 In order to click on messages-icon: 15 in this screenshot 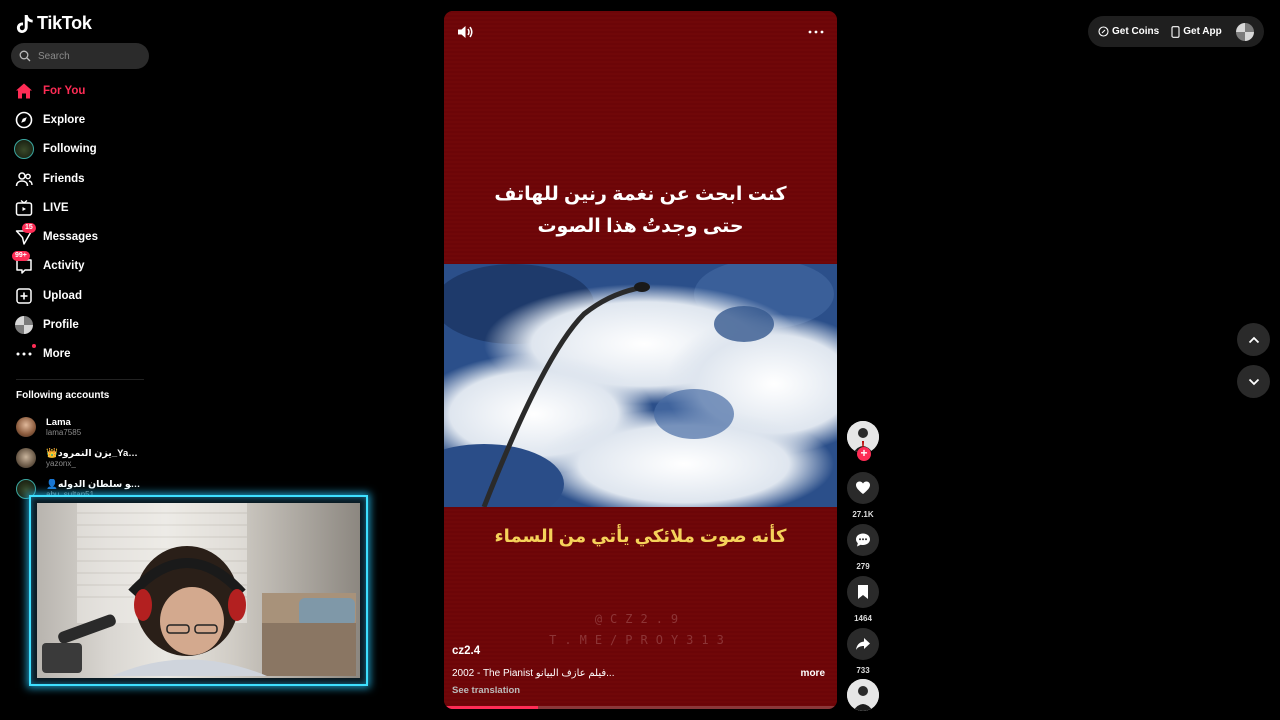, I will do `click(25, 235)`.